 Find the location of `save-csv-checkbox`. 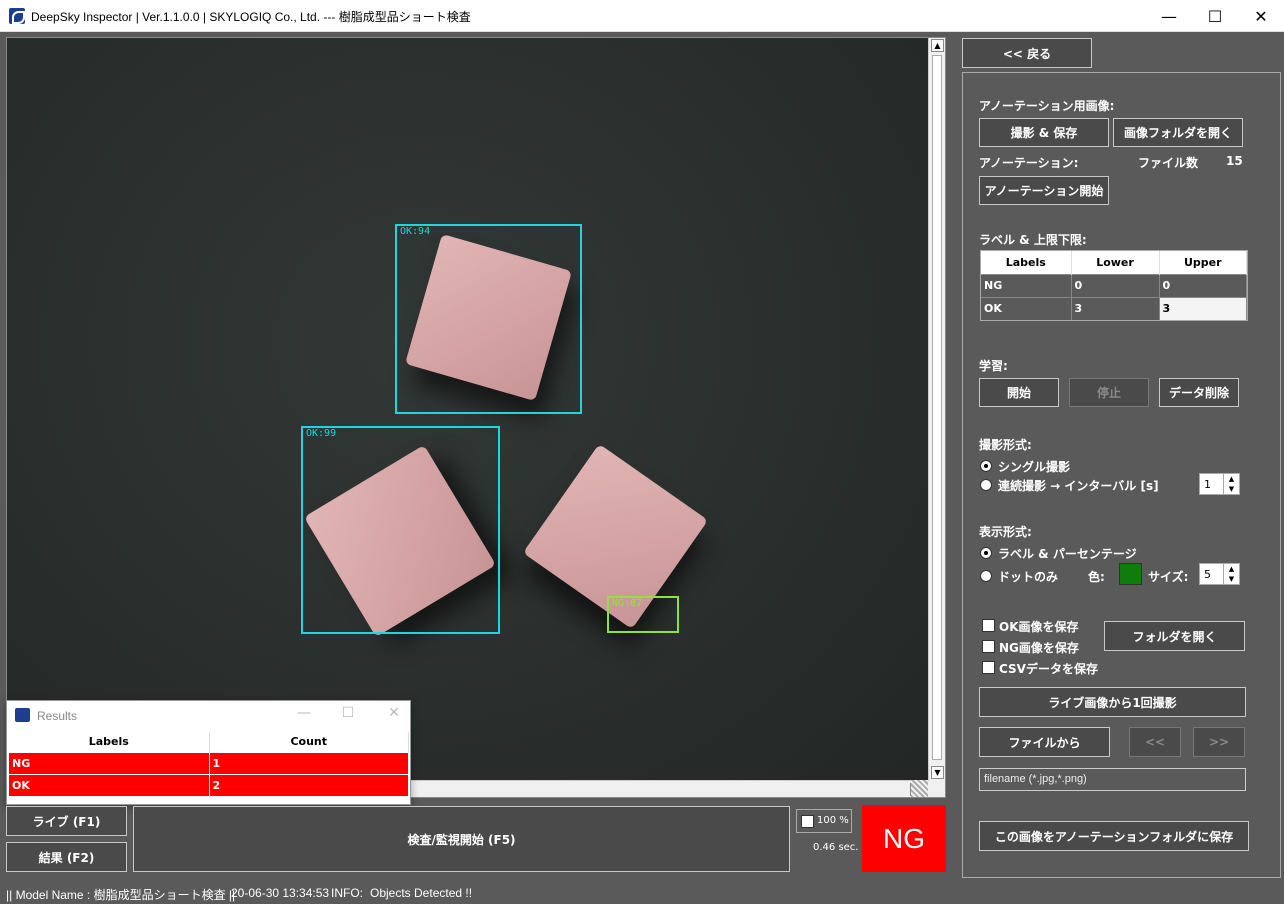

save-csv-checkbox is located at coordinates (988, 667).